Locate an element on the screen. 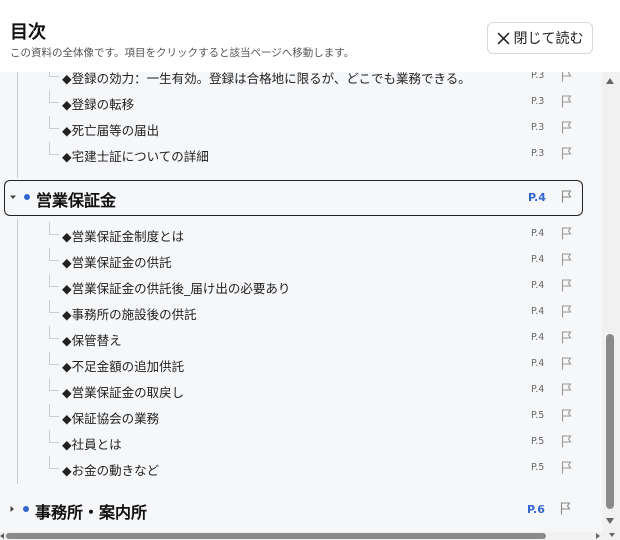 The image size is (620, 540). scroll-up-arrow-icon is located at coordinates (610, 81).